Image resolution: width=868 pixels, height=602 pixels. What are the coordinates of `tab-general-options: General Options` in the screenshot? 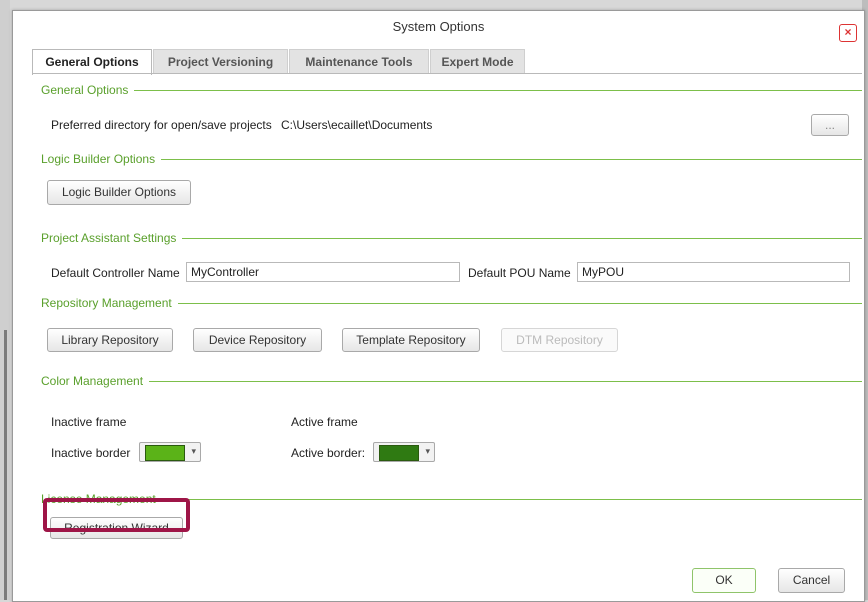 It's located at (92, 62).